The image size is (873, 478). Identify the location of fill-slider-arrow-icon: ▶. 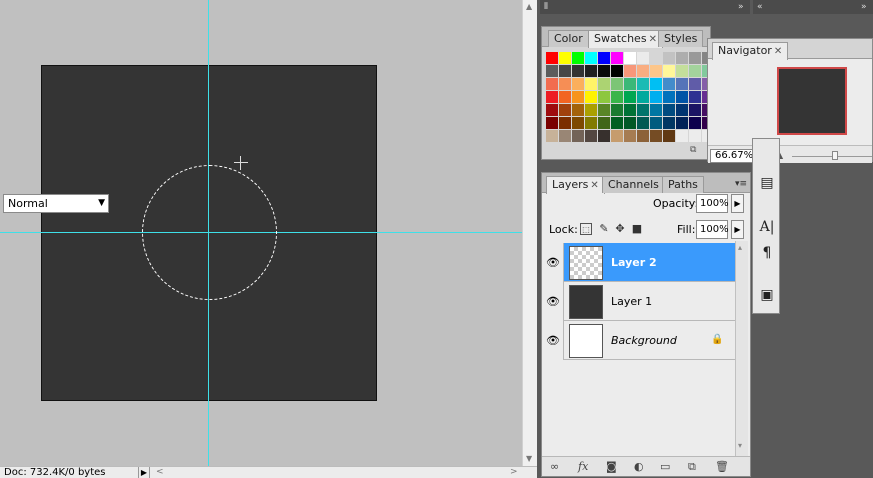
(737, 229).